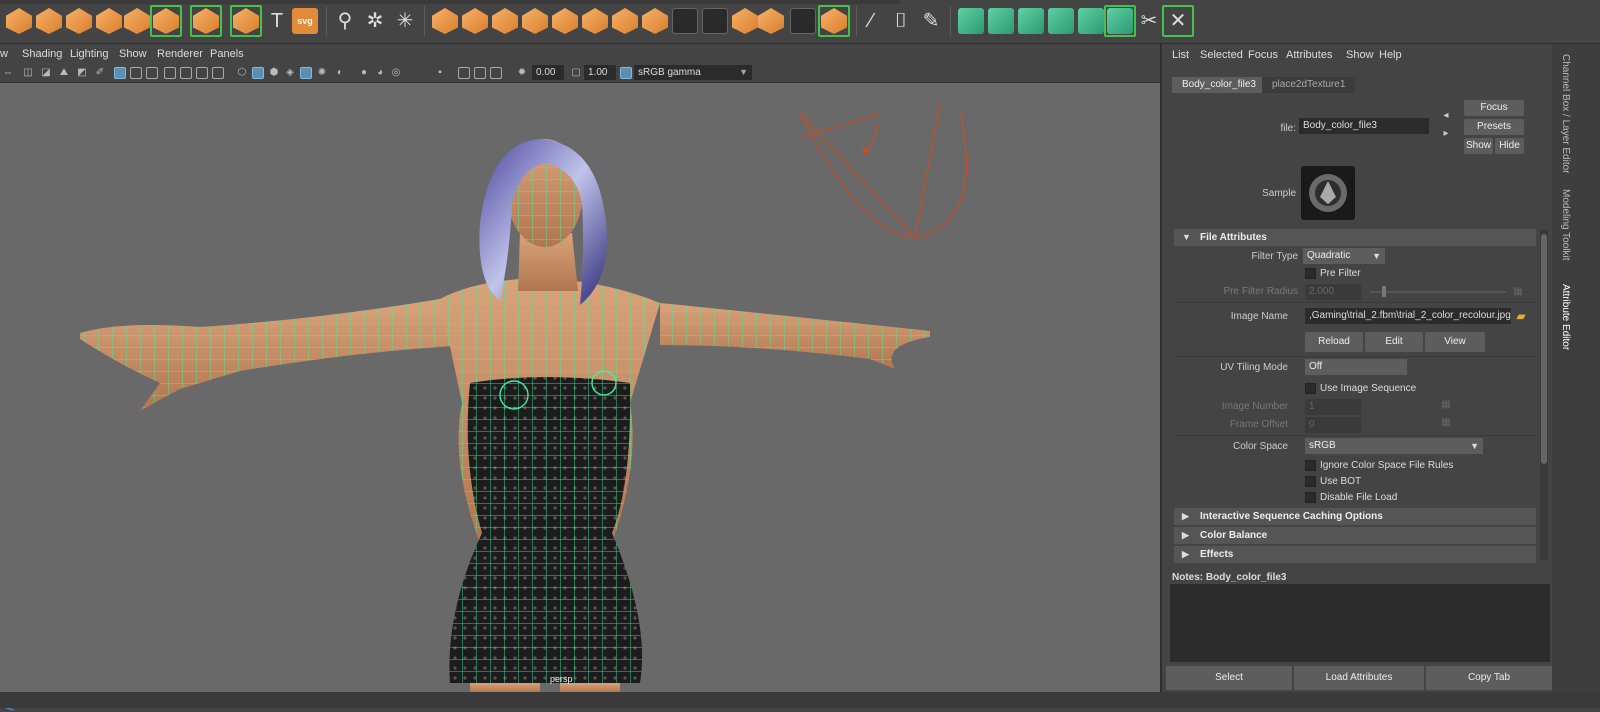  I want to click on grease-pencil-icon: ✐, so click(100, 73).